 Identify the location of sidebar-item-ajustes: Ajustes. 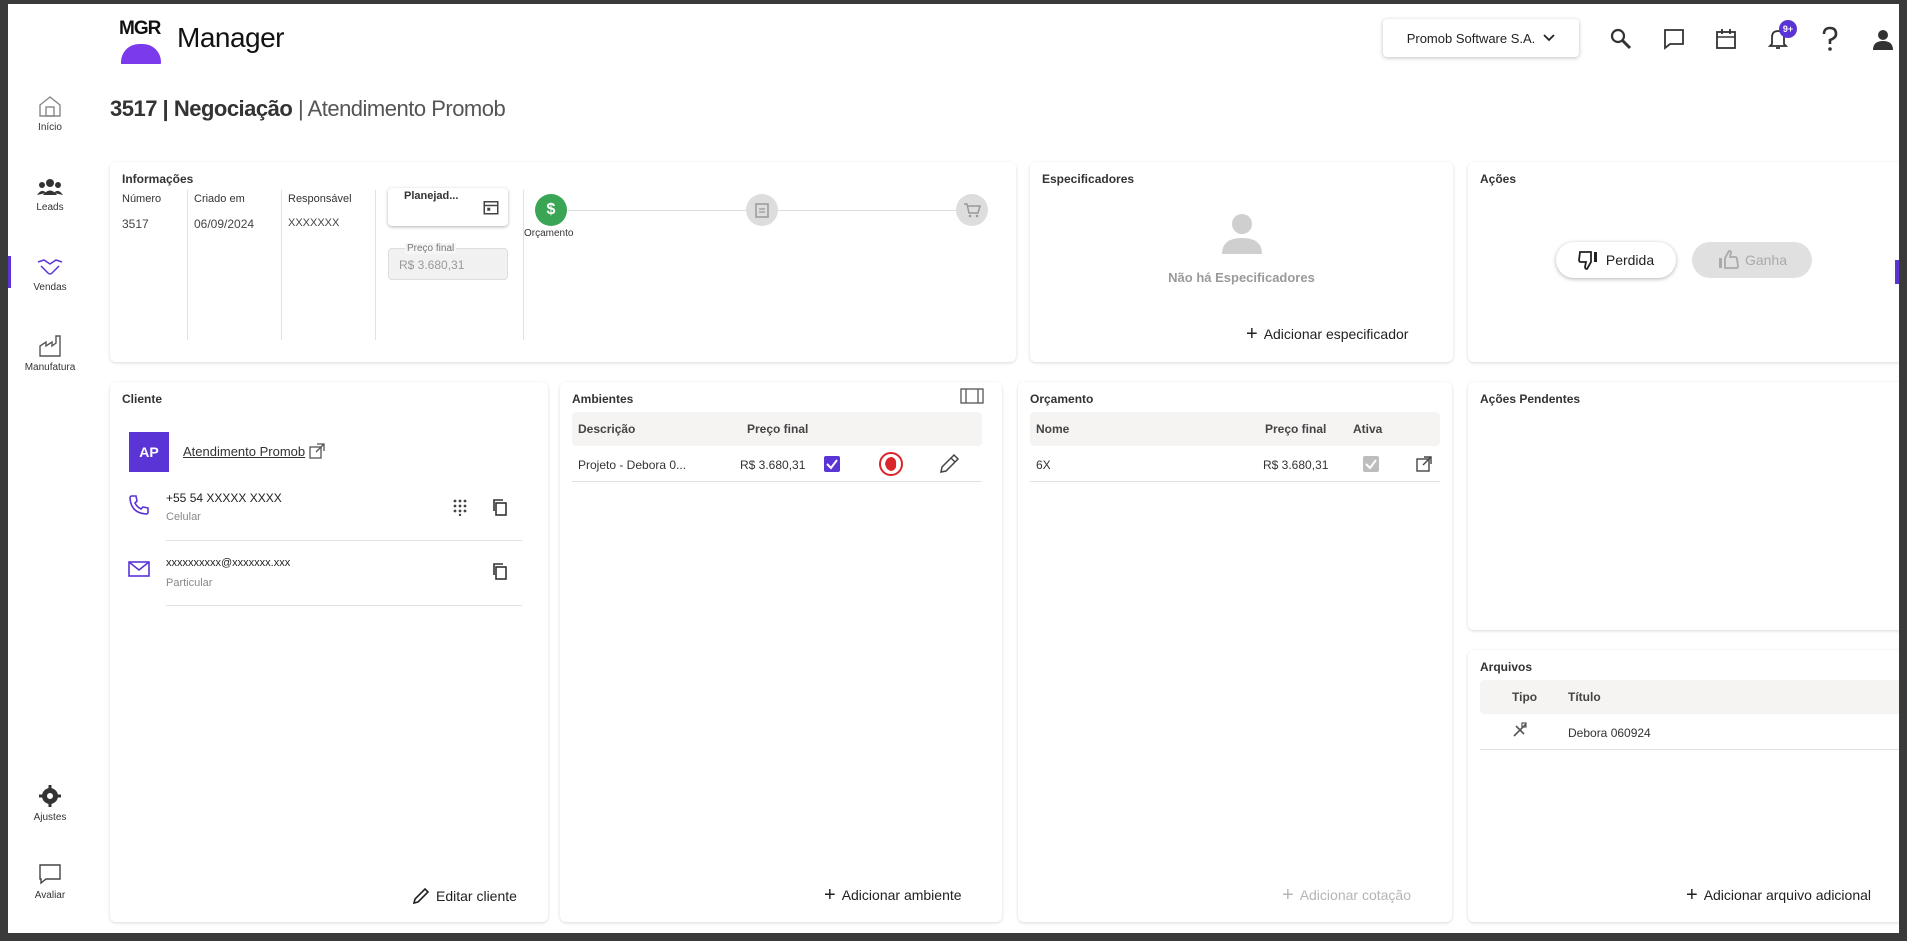
(50, 803).